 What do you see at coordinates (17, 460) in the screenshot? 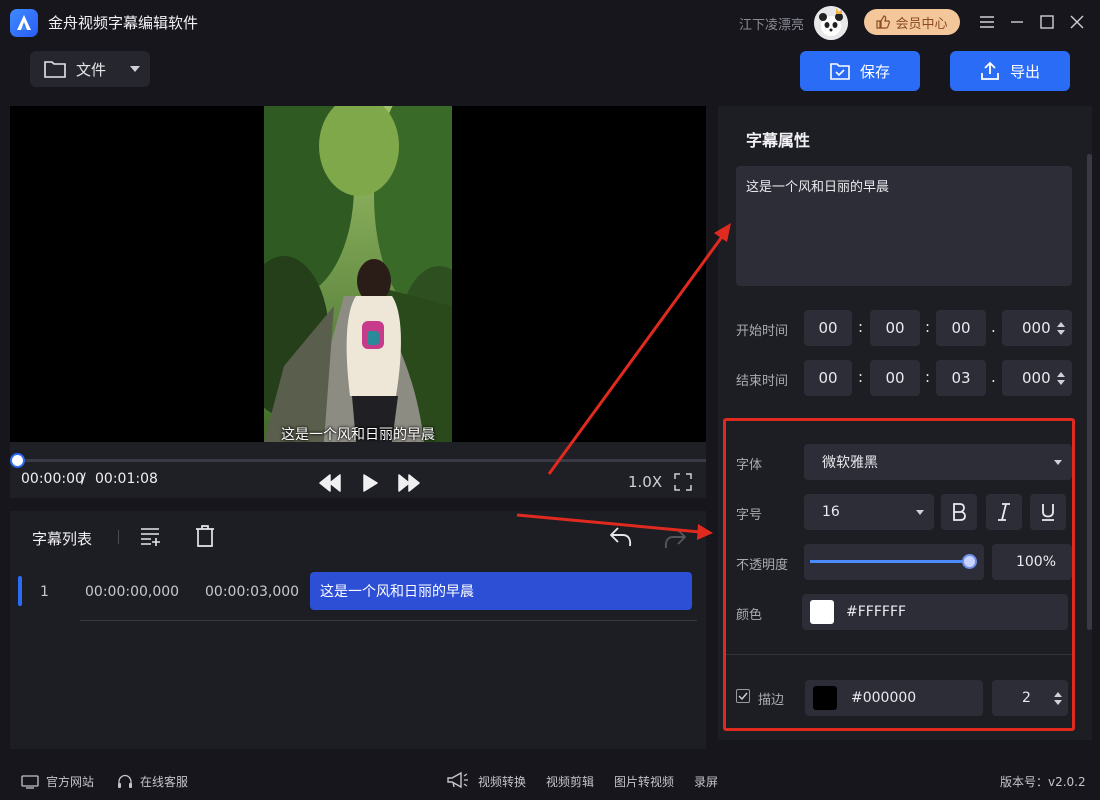
I see `progress-thumb` at bounding box center [17, 460].